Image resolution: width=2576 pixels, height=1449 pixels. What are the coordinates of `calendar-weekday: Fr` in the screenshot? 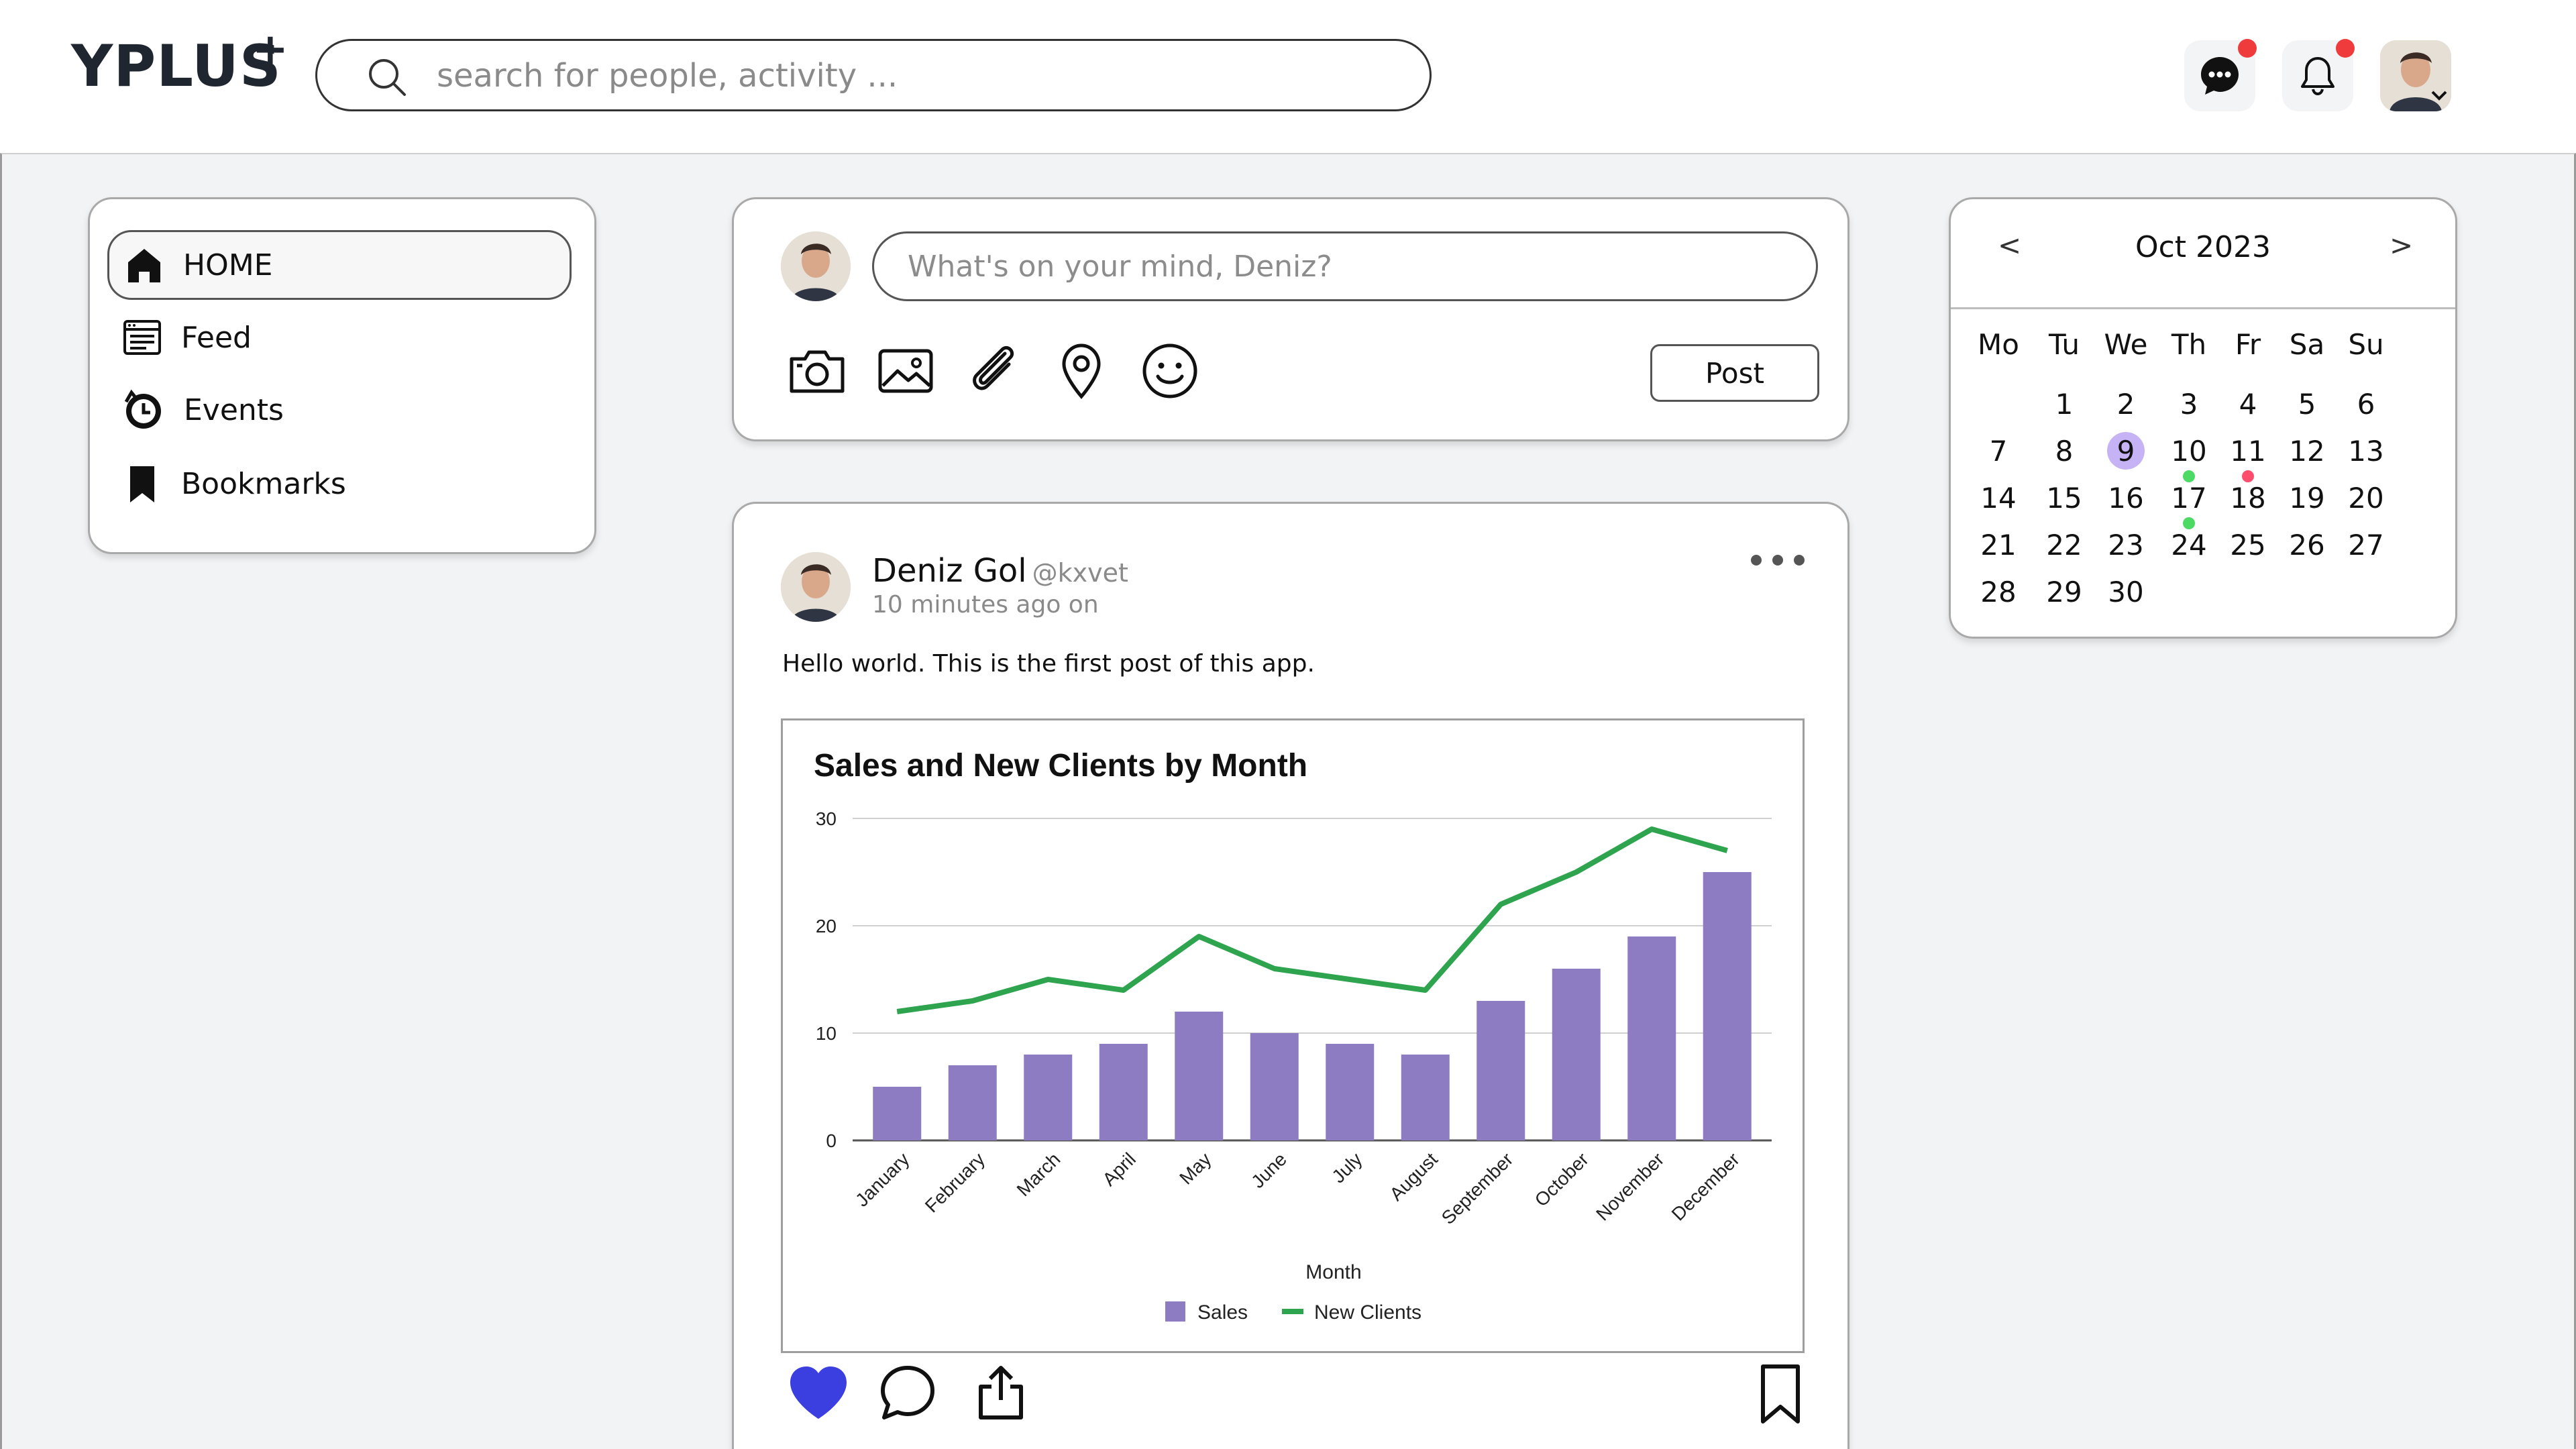 It's located at (2248, 344).